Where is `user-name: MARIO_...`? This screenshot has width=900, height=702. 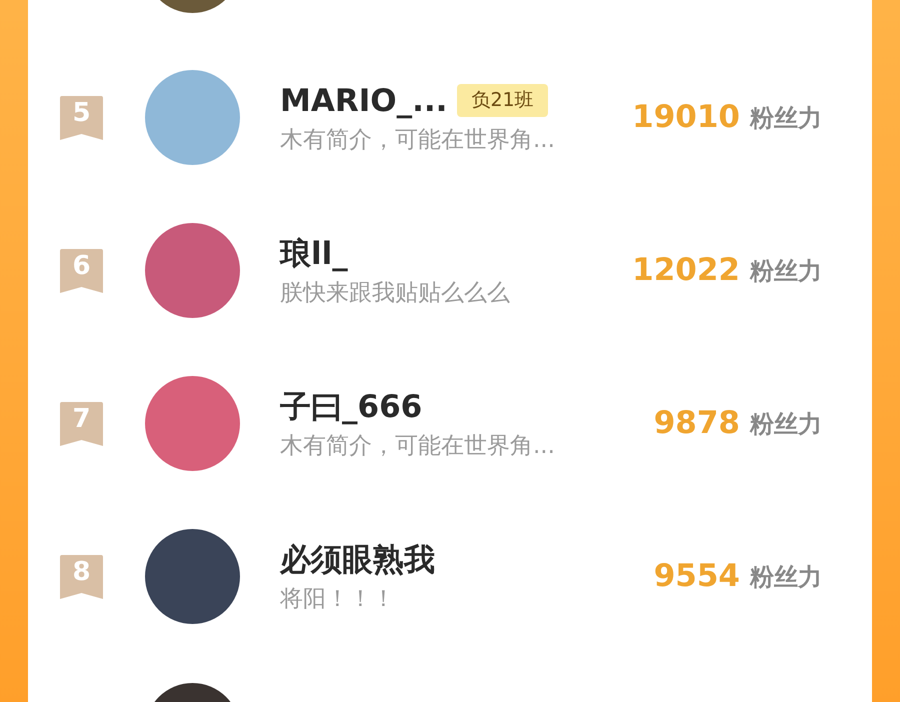
user-name: MARIO_... is located at coordinates (364, 101).